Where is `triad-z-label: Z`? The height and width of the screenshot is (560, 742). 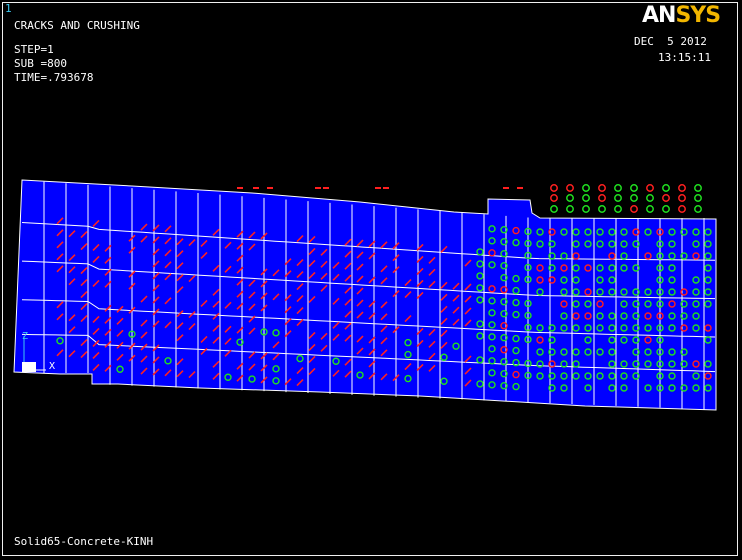 triad-z-label: Z is located at coordinates (25, 336).